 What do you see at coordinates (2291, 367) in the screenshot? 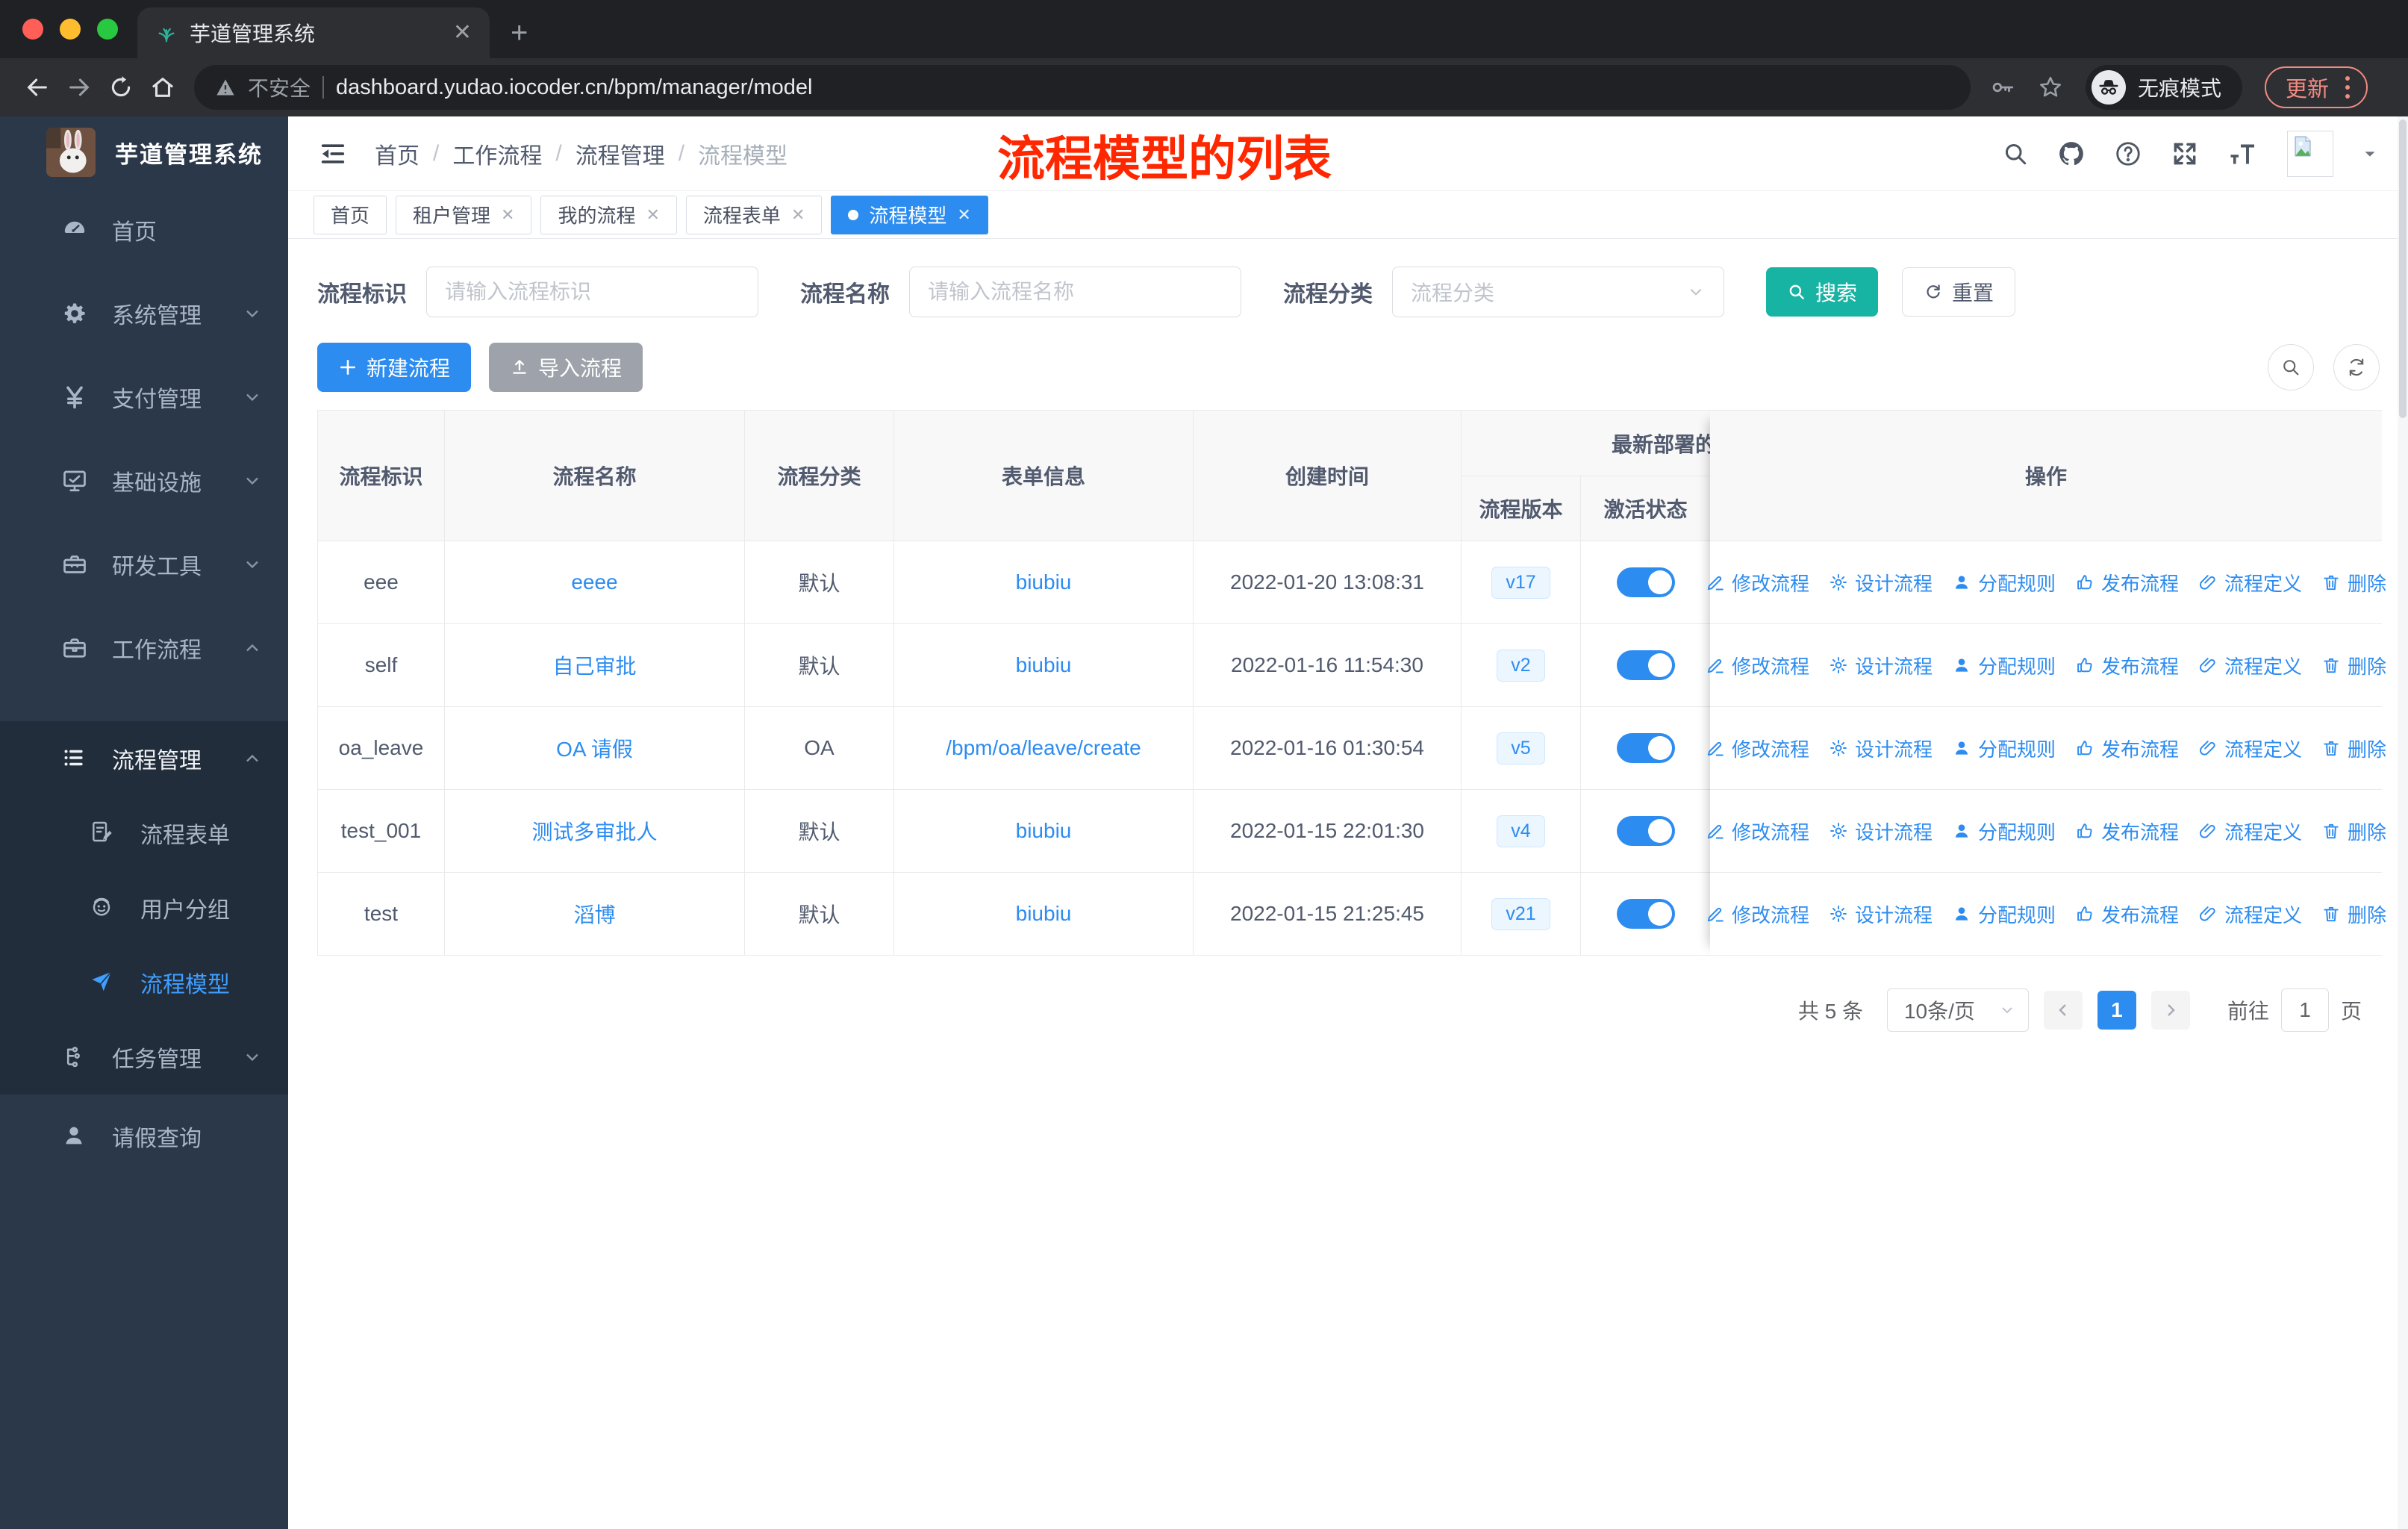
I see `show-search-button` at bounding box center [2291, 367].